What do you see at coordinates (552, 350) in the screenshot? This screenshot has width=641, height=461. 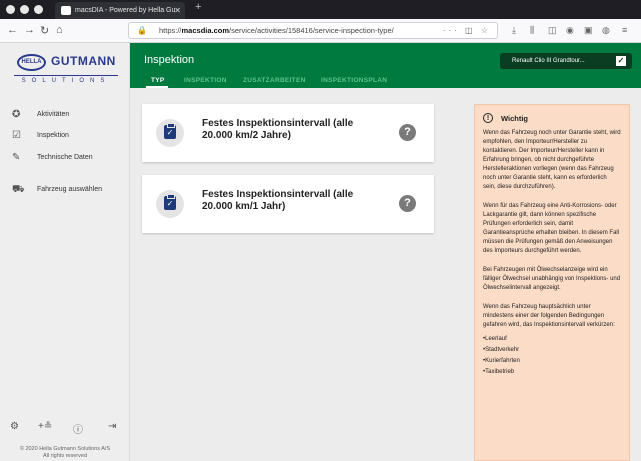 I see `list-item: Stadtverkehr` at bounding box center [552, 350].